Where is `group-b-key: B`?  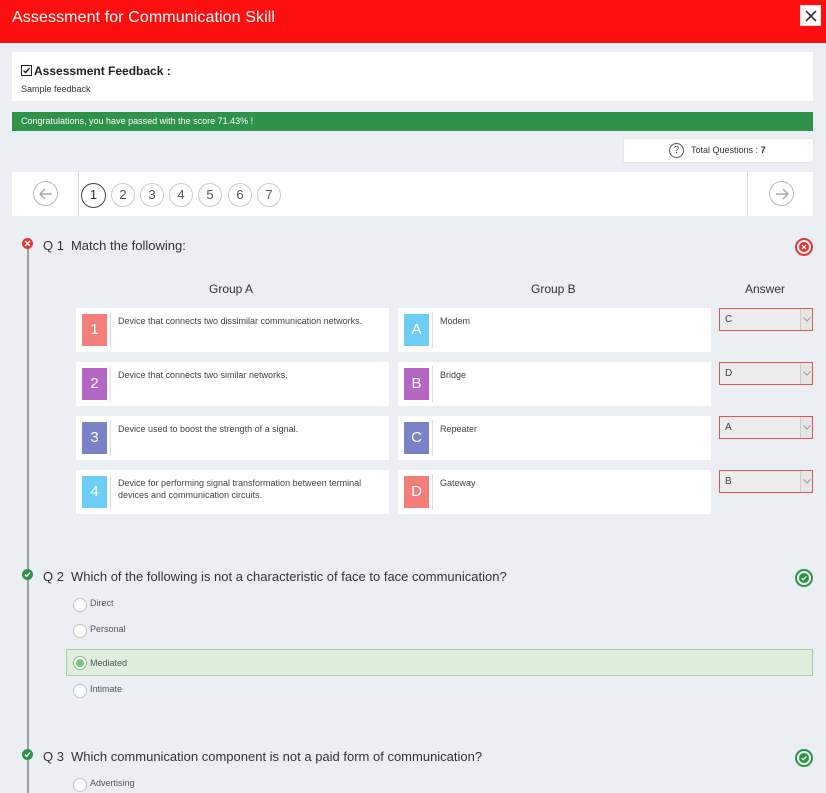
group-b-key: B is located at coordinates (416, 384).